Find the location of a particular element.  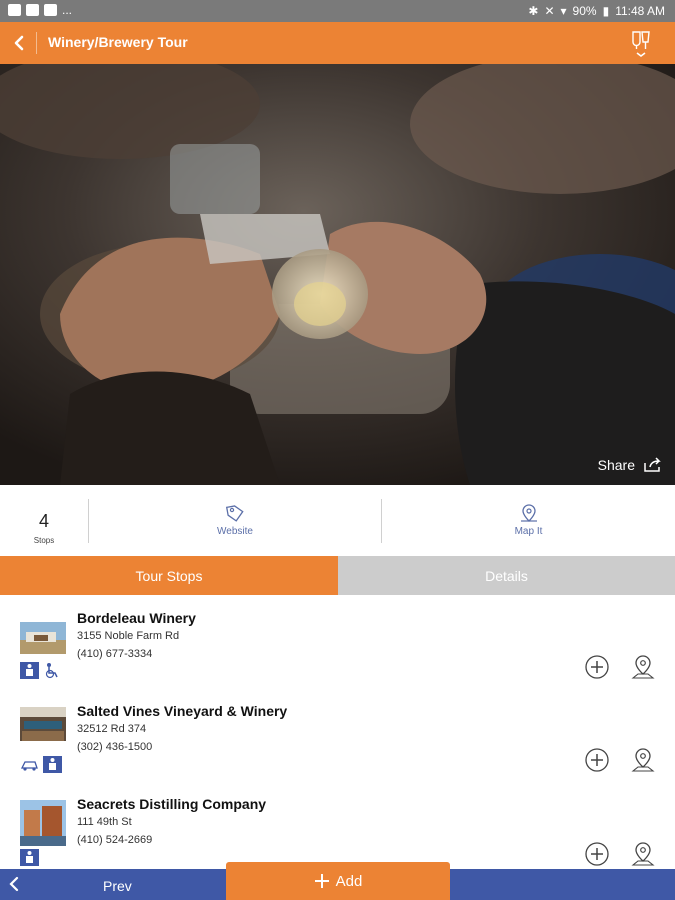

app-bar: Winery/Brewery Tour is located at coordinates (337, 43).